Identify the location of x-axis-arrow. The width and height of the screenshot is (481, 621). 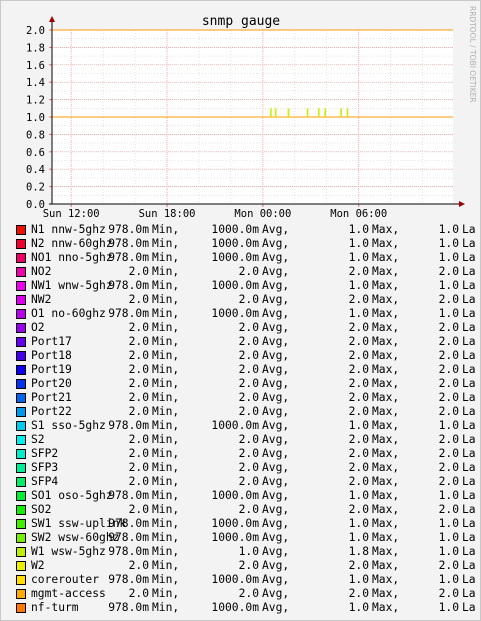
(462, 204).